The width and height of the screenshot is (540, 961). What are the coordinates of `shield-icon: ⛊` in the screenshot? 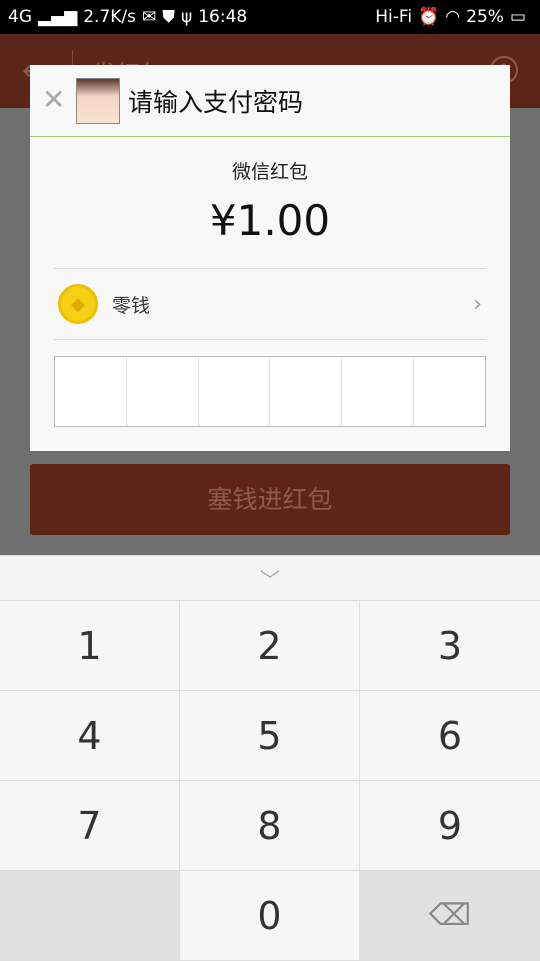 It's located at (169, 17).